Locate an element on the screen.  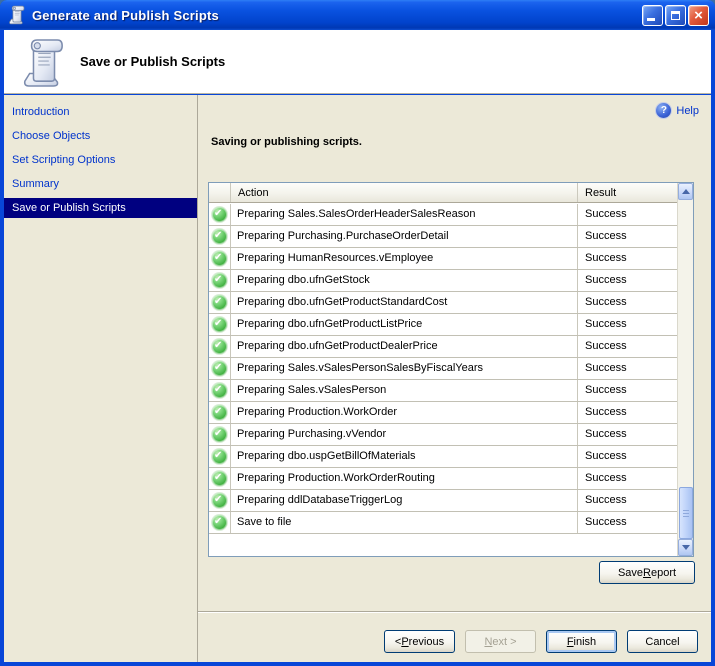
help-label: Help is located at coordinates (687, 110).